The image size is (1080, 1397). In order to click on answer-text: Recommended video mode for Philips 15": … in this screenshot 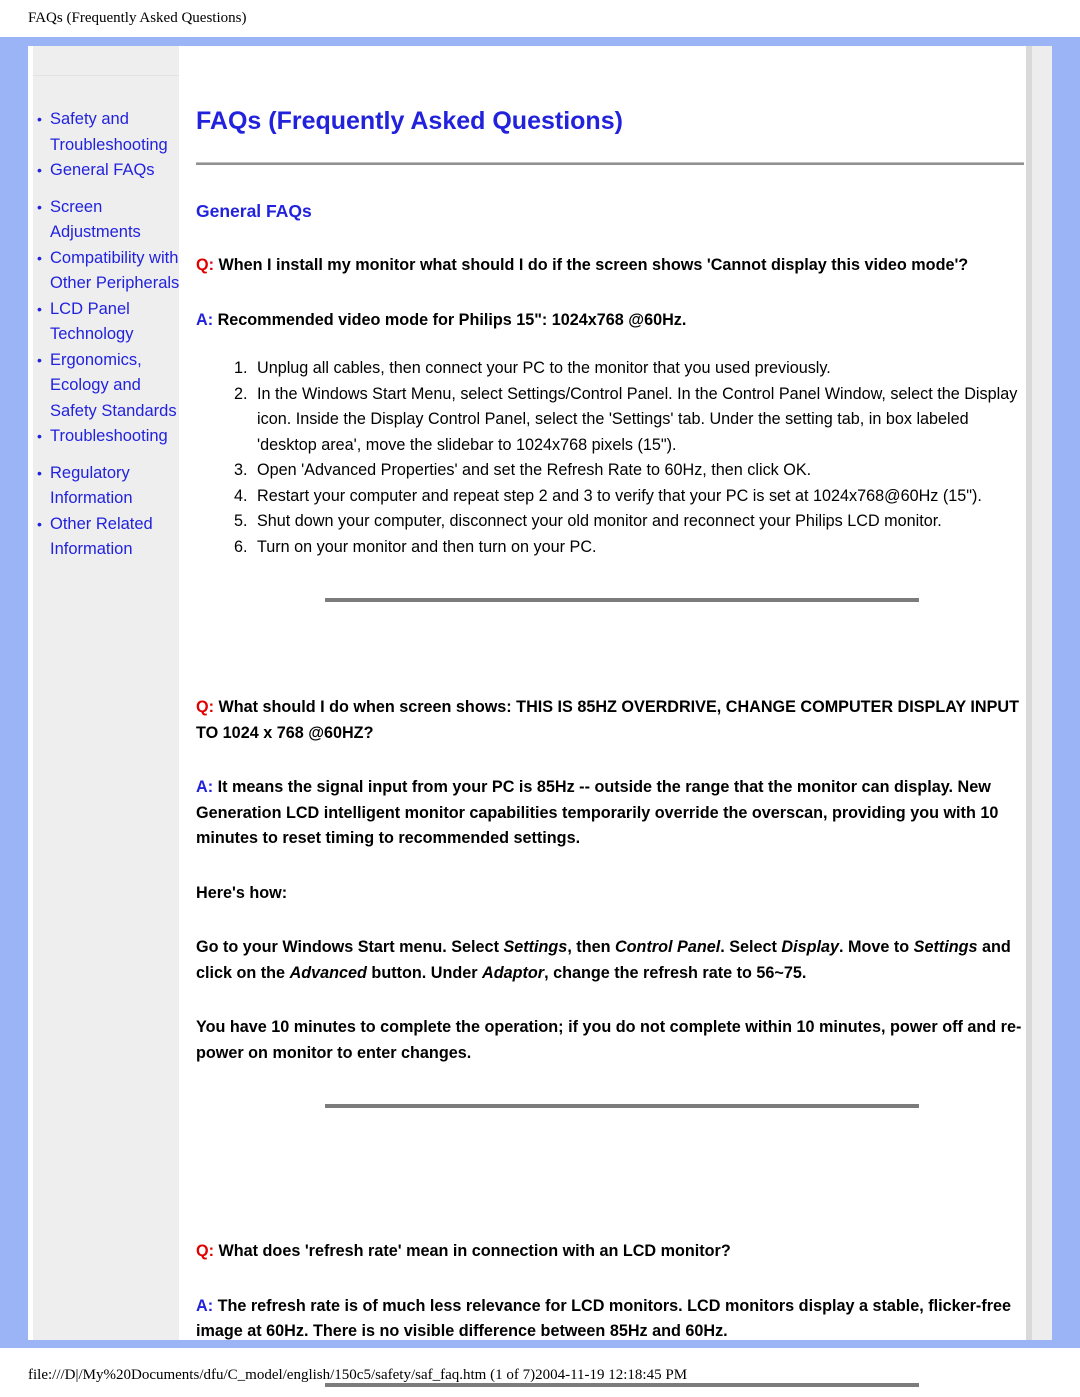, I will do `click(452, 319)`.